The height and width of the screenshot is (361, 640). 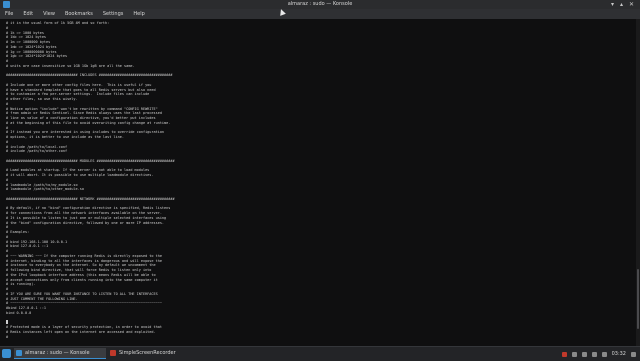 I want to click on task-label: almaraz : sudo — Konsole, so click(x=57, y=353).